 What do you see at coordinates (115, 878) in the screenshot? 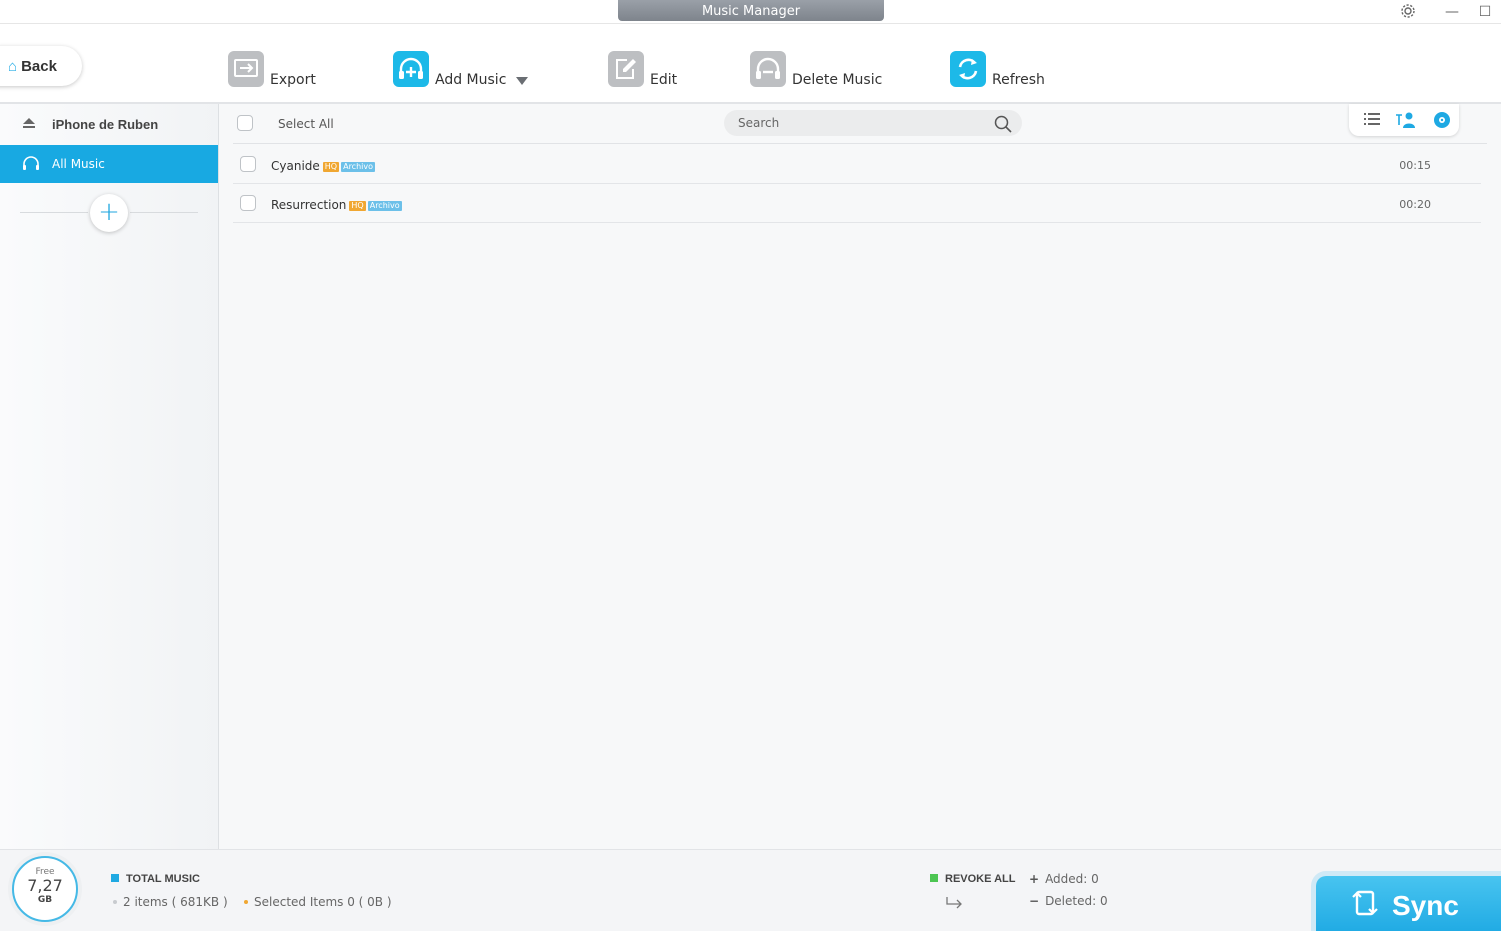
I see `total-music-square-icon` at bounding box center [115, 878].